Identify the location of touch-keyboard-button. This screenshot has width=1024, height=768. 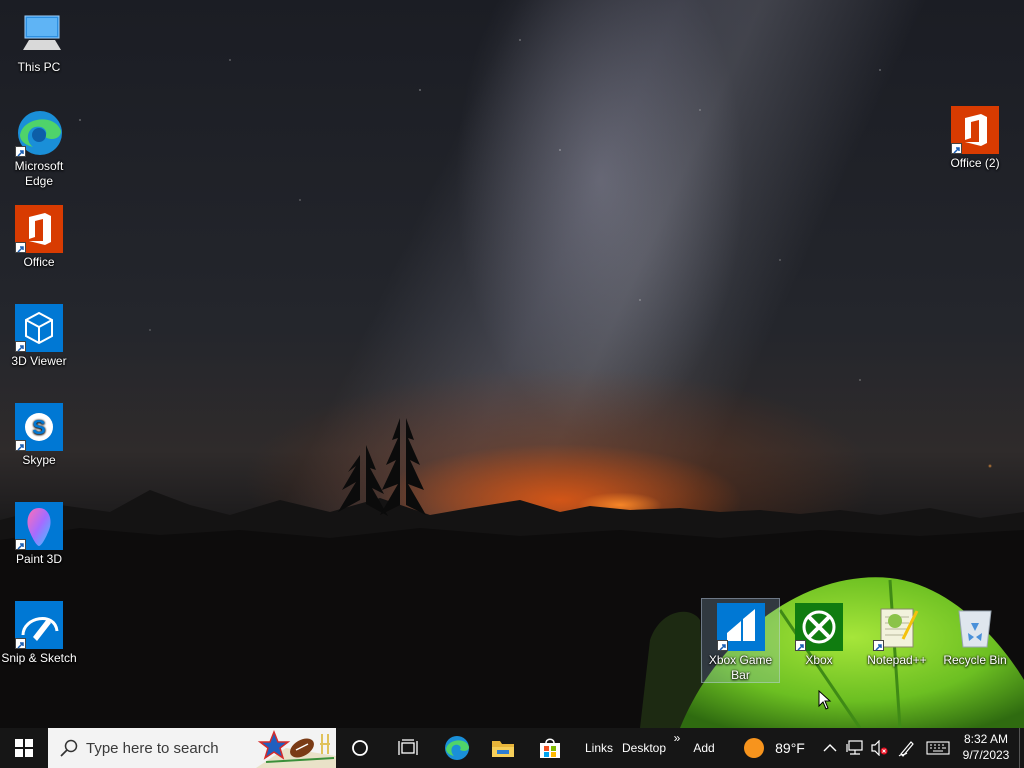
(938, 748).